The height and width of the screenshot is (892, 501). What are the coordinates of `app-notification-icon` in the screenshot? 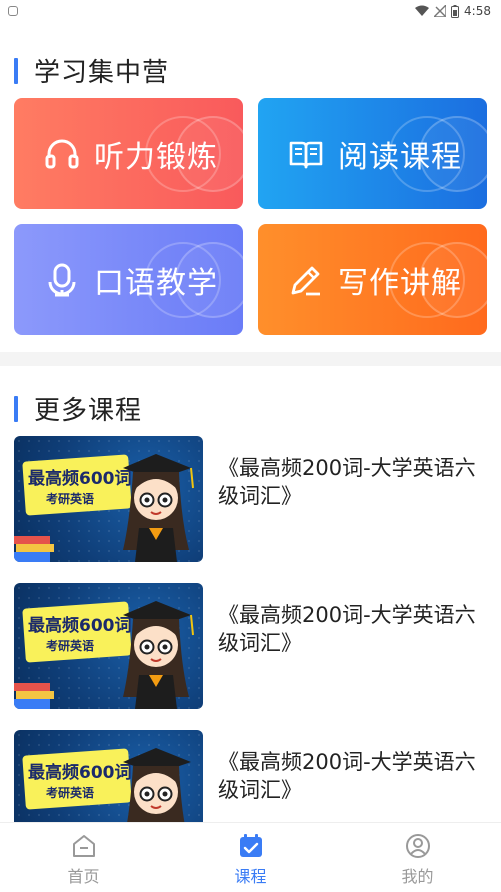 It's located at (13, 11).